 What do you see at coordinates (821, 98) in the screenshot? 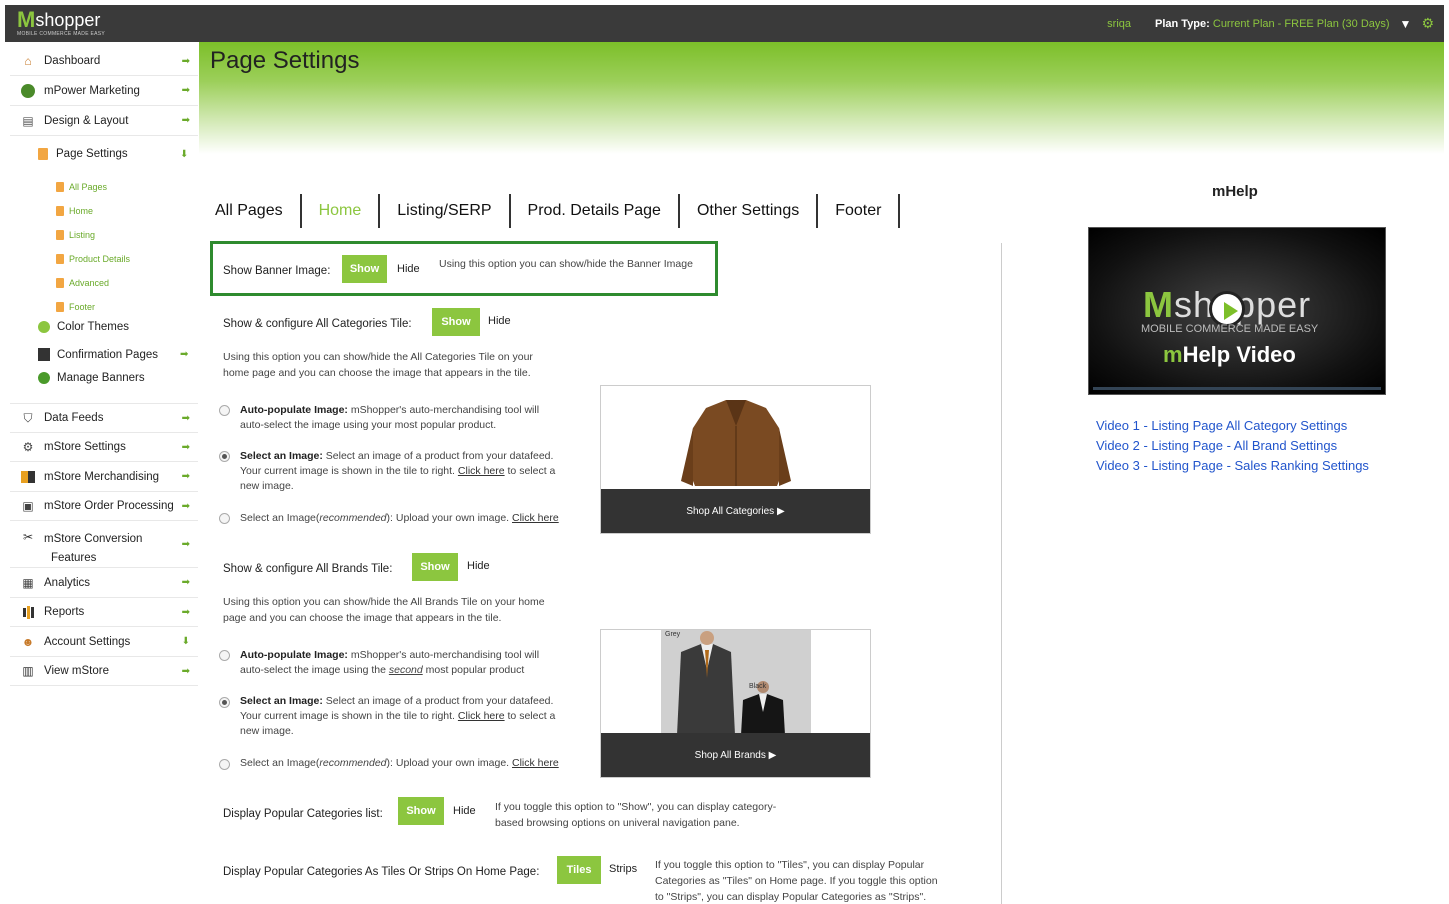
I see `header-gradient` at bounding box center [821, 98].